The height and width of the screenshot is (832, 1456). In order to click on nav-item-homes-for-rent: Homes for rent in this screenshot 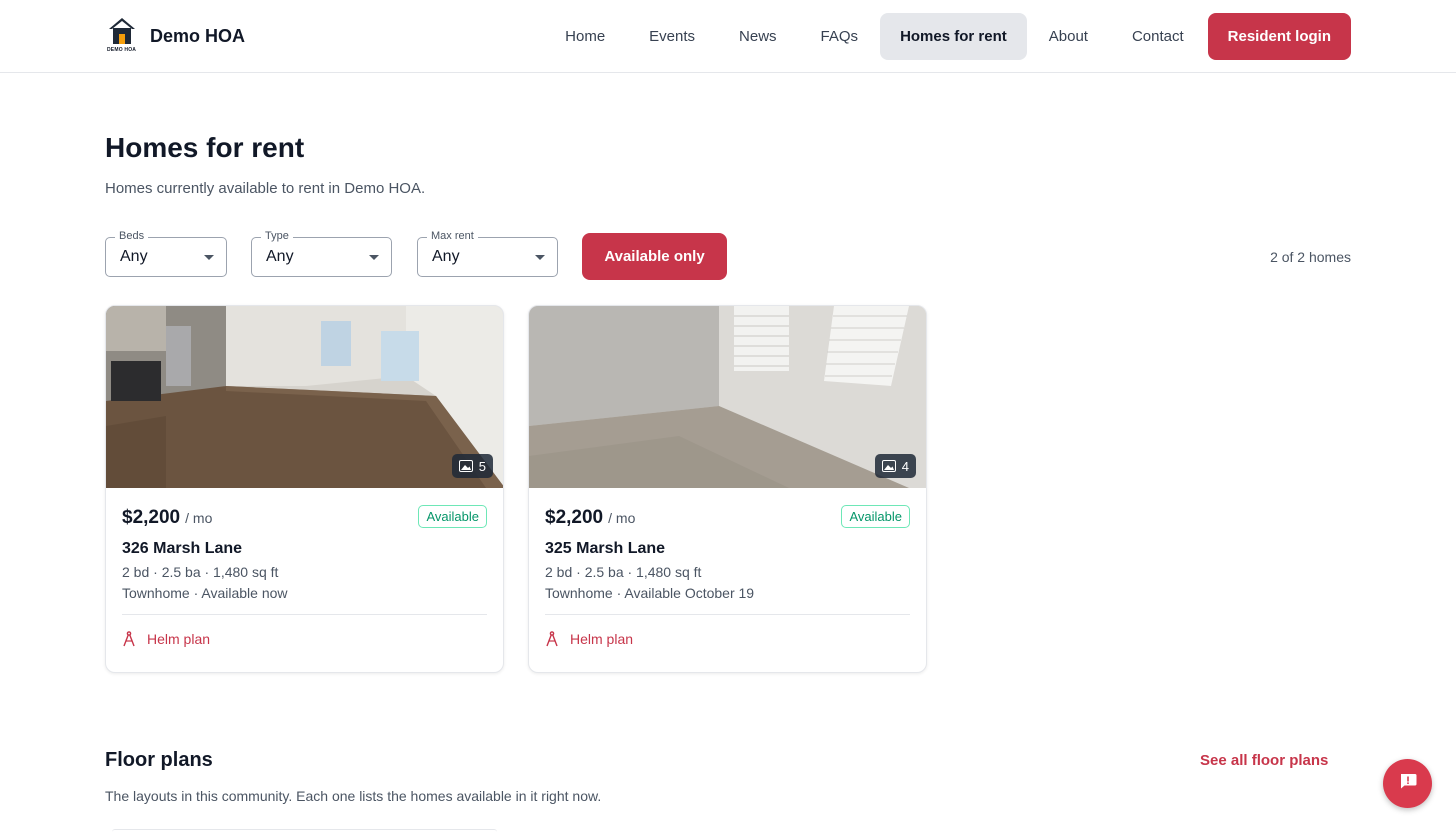, I will do `click(953, 36)`.